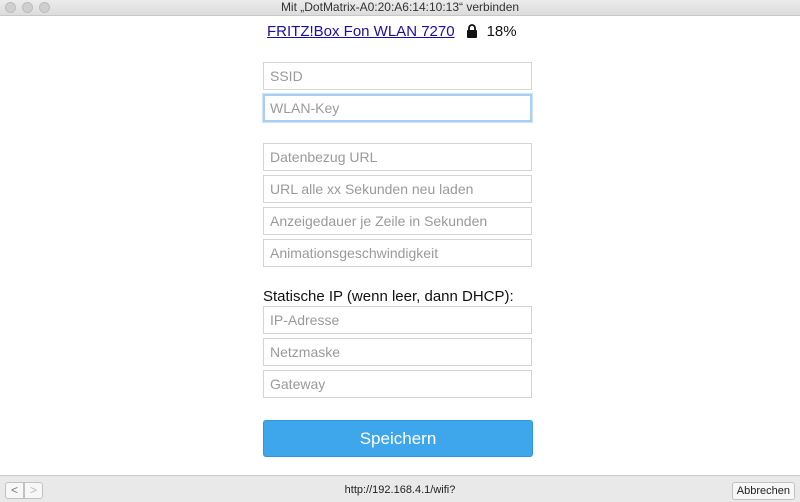 This screenshot has height=502, width=800. What do you see at coordinates (397, 221) in the screenshot?
I see `line-display-duration-input` at bounding box center [397, 221].